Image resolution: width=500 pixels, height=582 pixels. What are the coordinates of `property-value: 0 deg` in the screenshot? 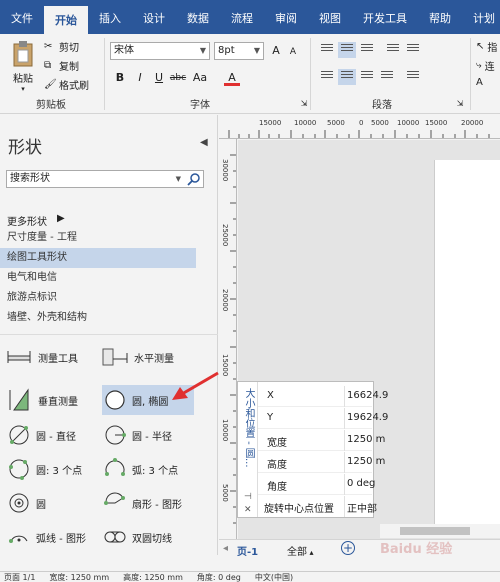 It's located at (361, 483).